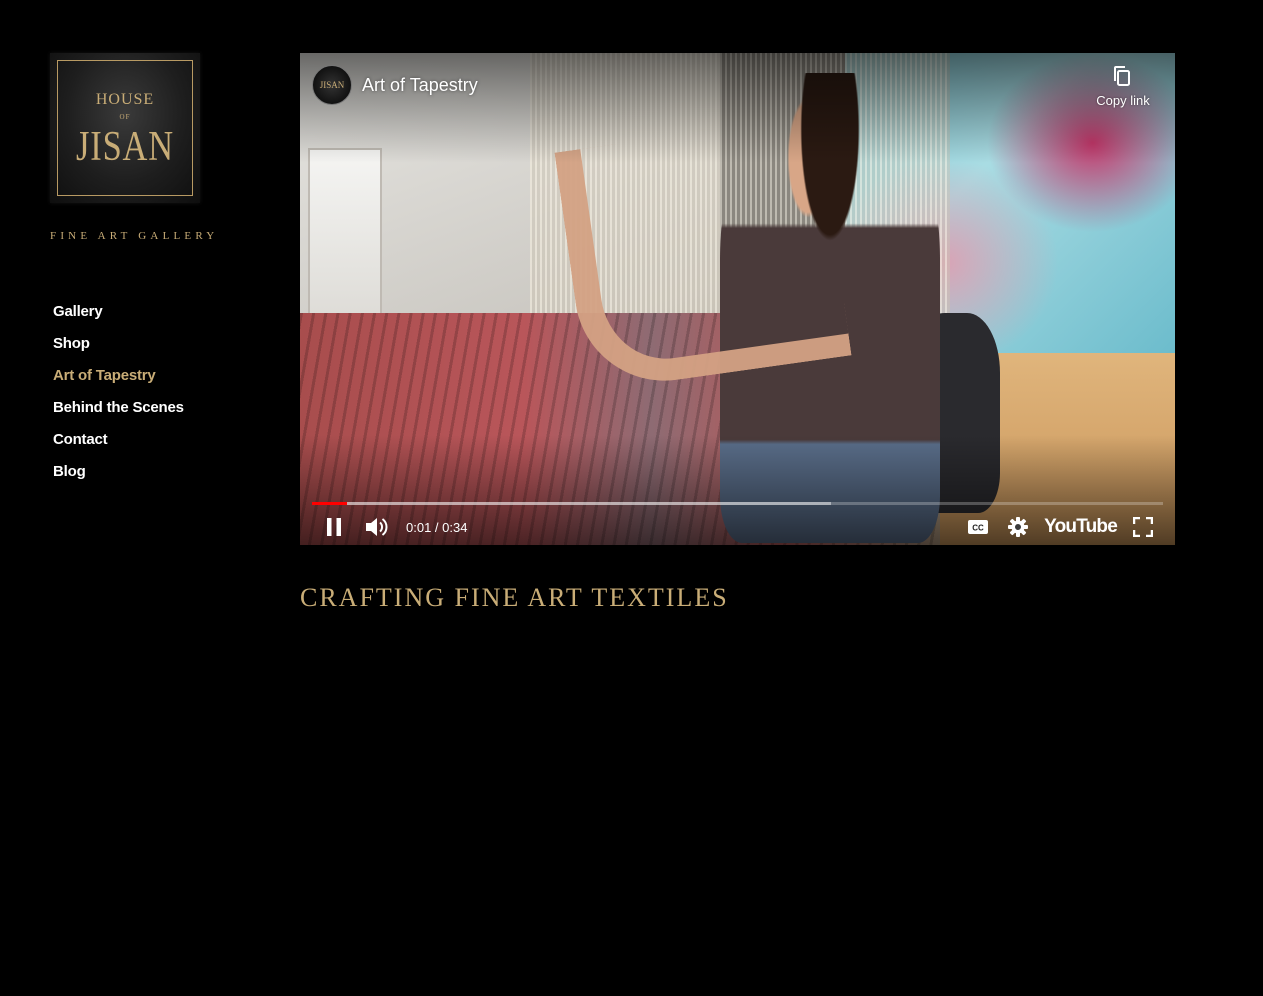  I want to click on nav-item-behind-the-scenes: Behind the Scenes, so click(118, 414).